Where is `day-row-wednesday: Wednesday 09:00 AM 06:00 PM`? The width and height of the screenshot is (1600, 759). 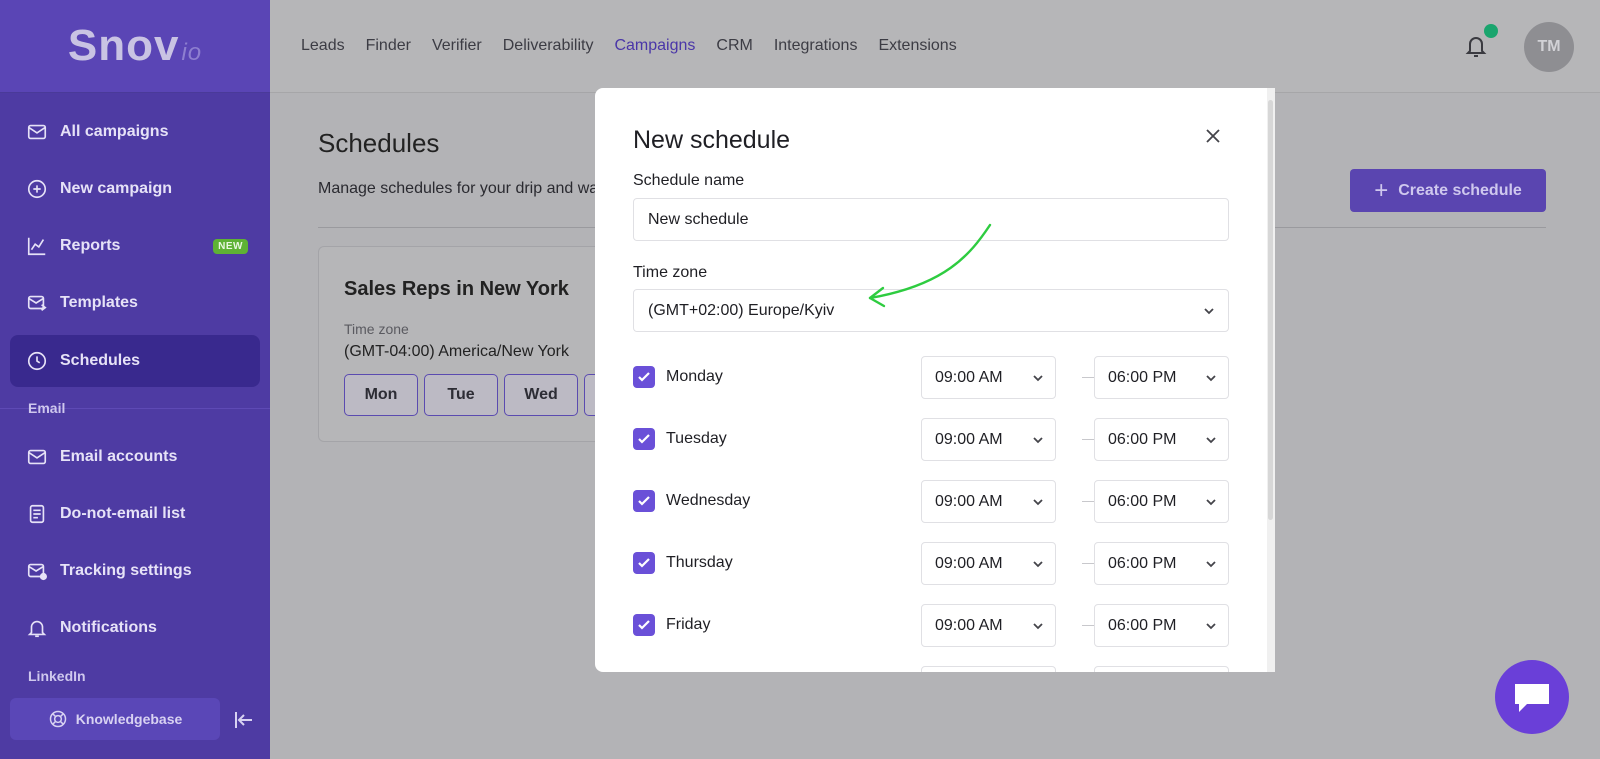
day-row-wednesday: Wednesday 09:00 AM 06:00 PM is located at coordinates (931, 501).